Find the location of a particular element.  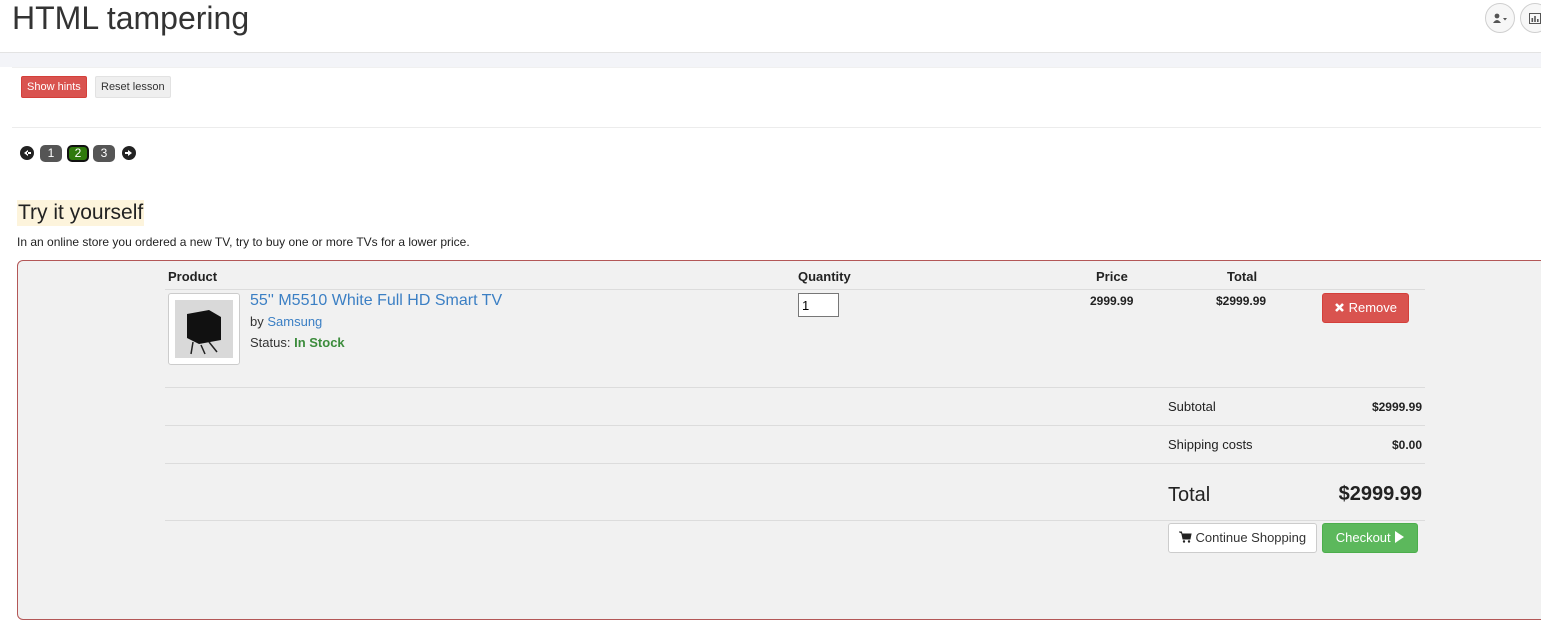

shopping-cart-icon is located at coordinates (1185, 537).